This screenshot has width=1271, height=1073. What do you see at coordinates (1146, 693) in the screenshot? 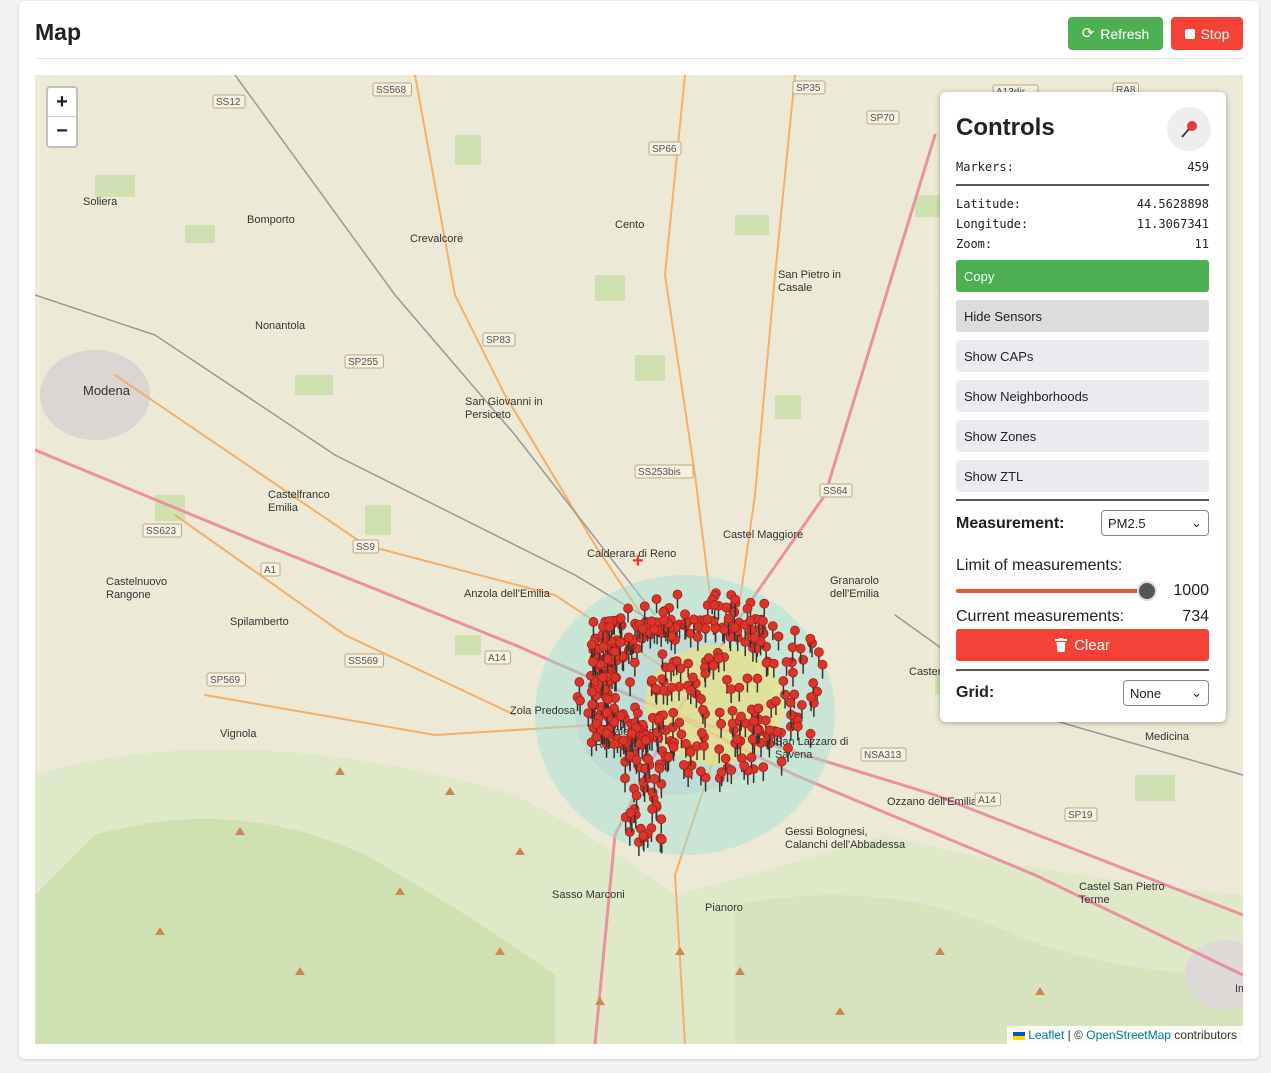
I see `grid-value: None` at bounding box center [1146, 693].